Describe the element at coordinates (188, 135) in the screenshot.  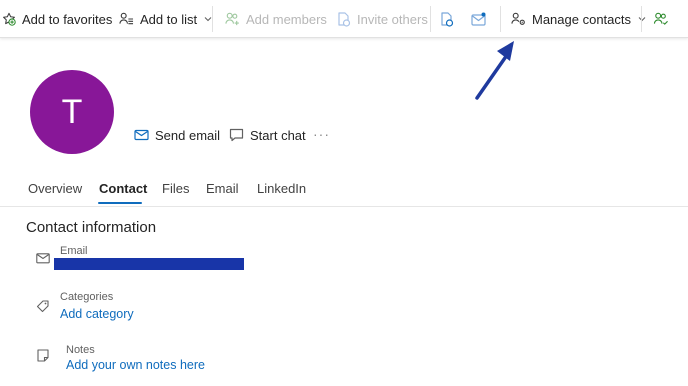
I see `send-email-label: Send email` at that location.